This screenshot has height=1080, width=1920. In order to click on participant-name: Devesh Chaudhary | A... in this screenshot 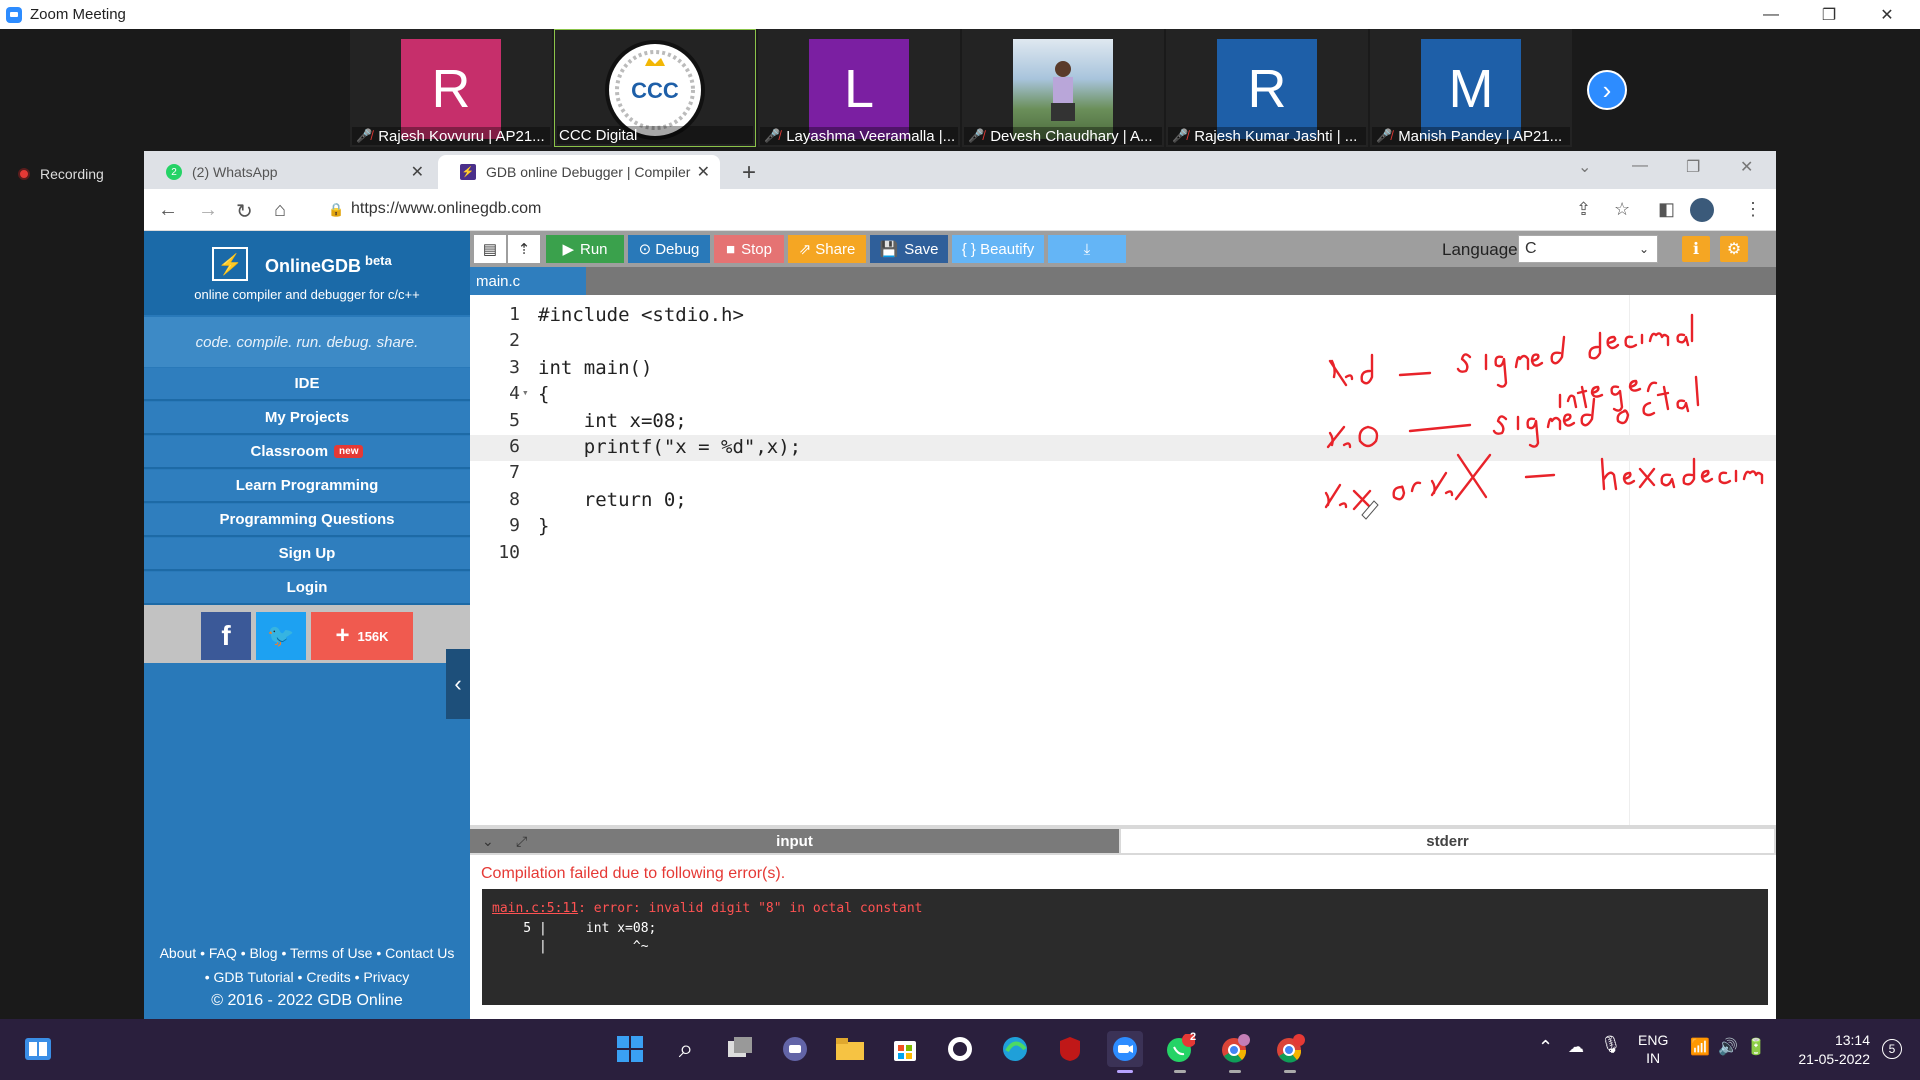, I will do `click(1071, 136)`.